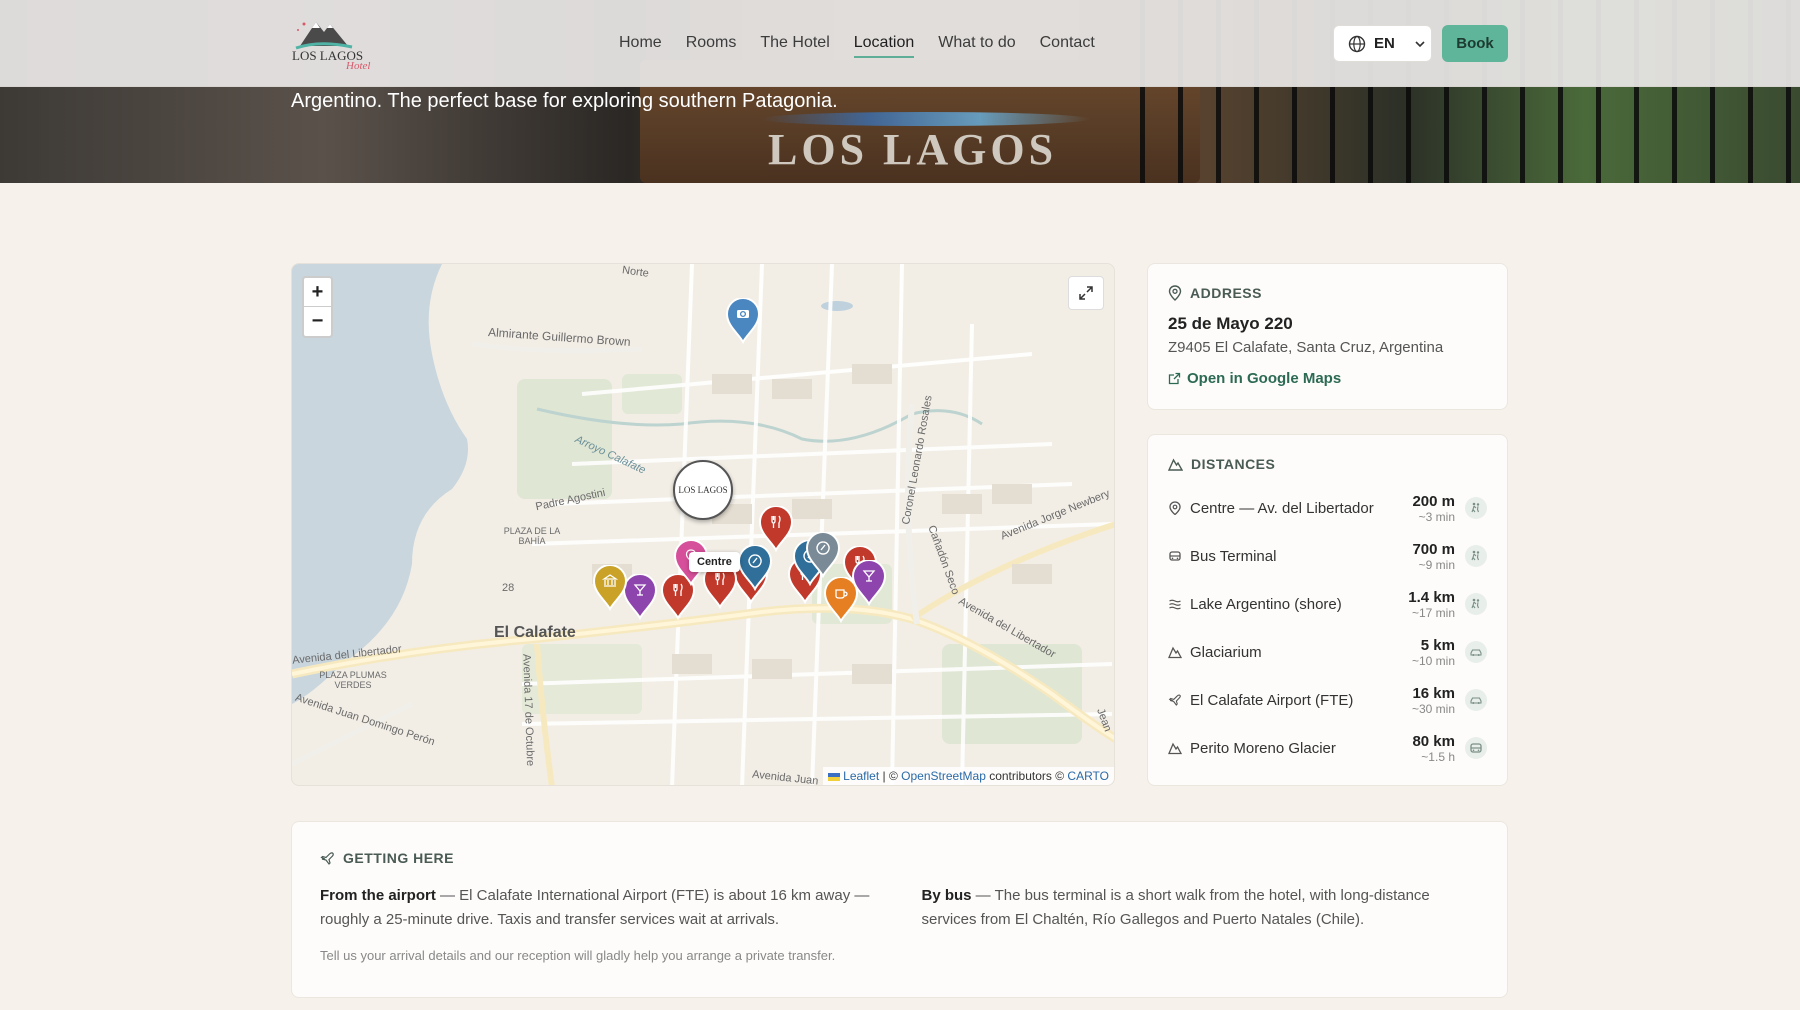  I want to click on distance-label: El Calafate Airport (FTE), so click(1272, 700).